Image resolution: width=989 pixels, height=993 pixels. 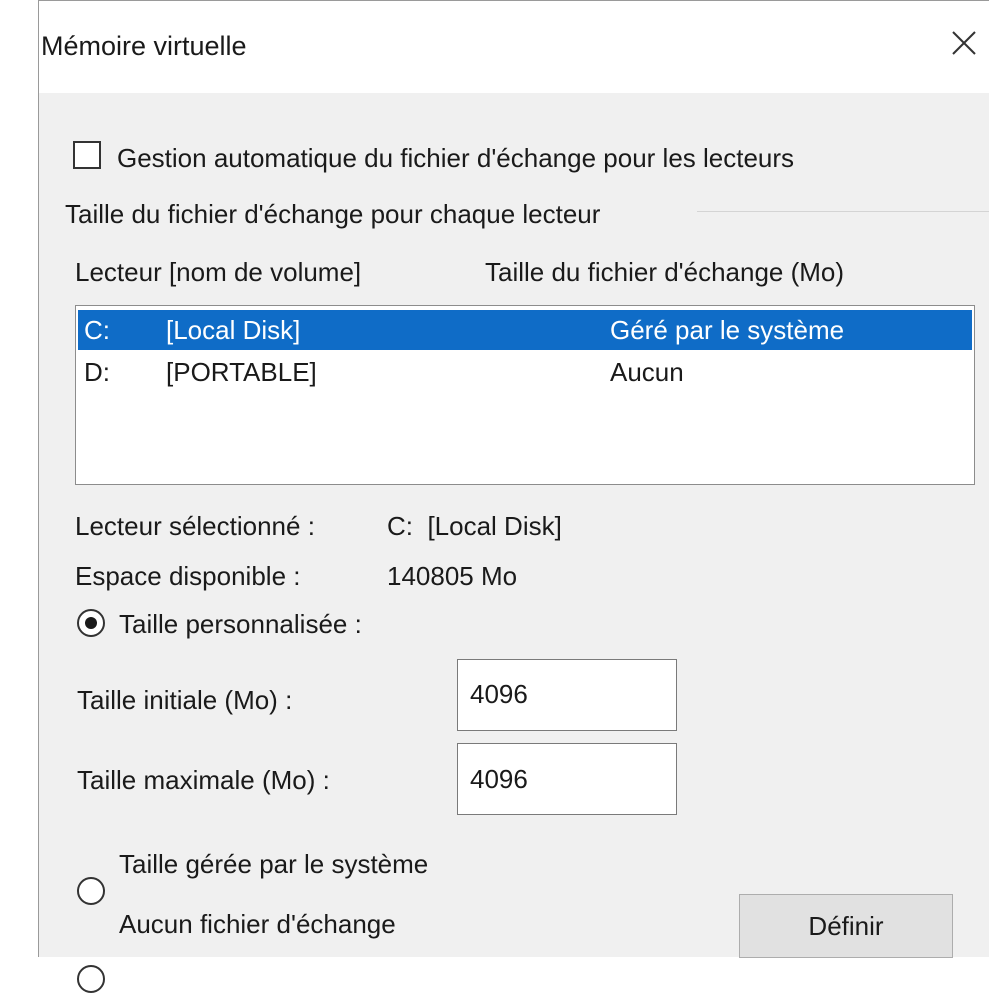 I want to click on system-managed-label: Taille gérée par le système, so click(x=273, y=864).